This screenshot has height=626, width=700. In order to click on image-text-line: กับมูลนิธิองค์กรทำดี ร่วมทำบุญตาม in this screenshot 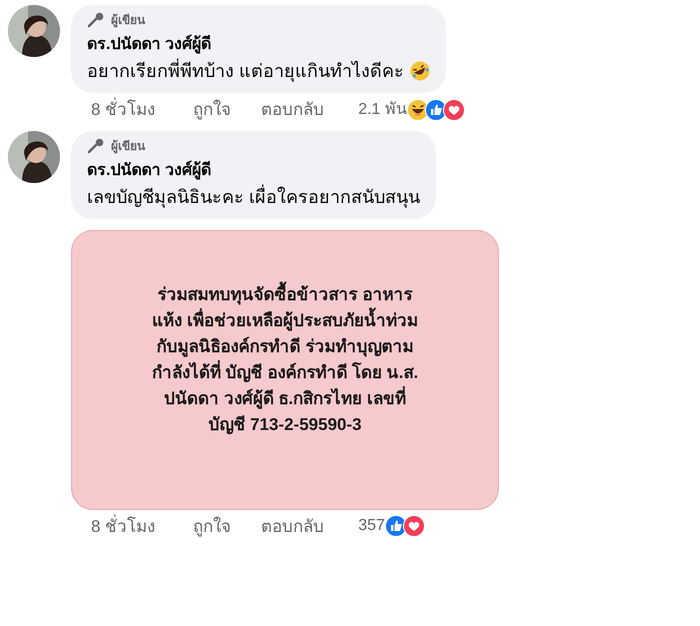, I will do `click(285, 347)`.